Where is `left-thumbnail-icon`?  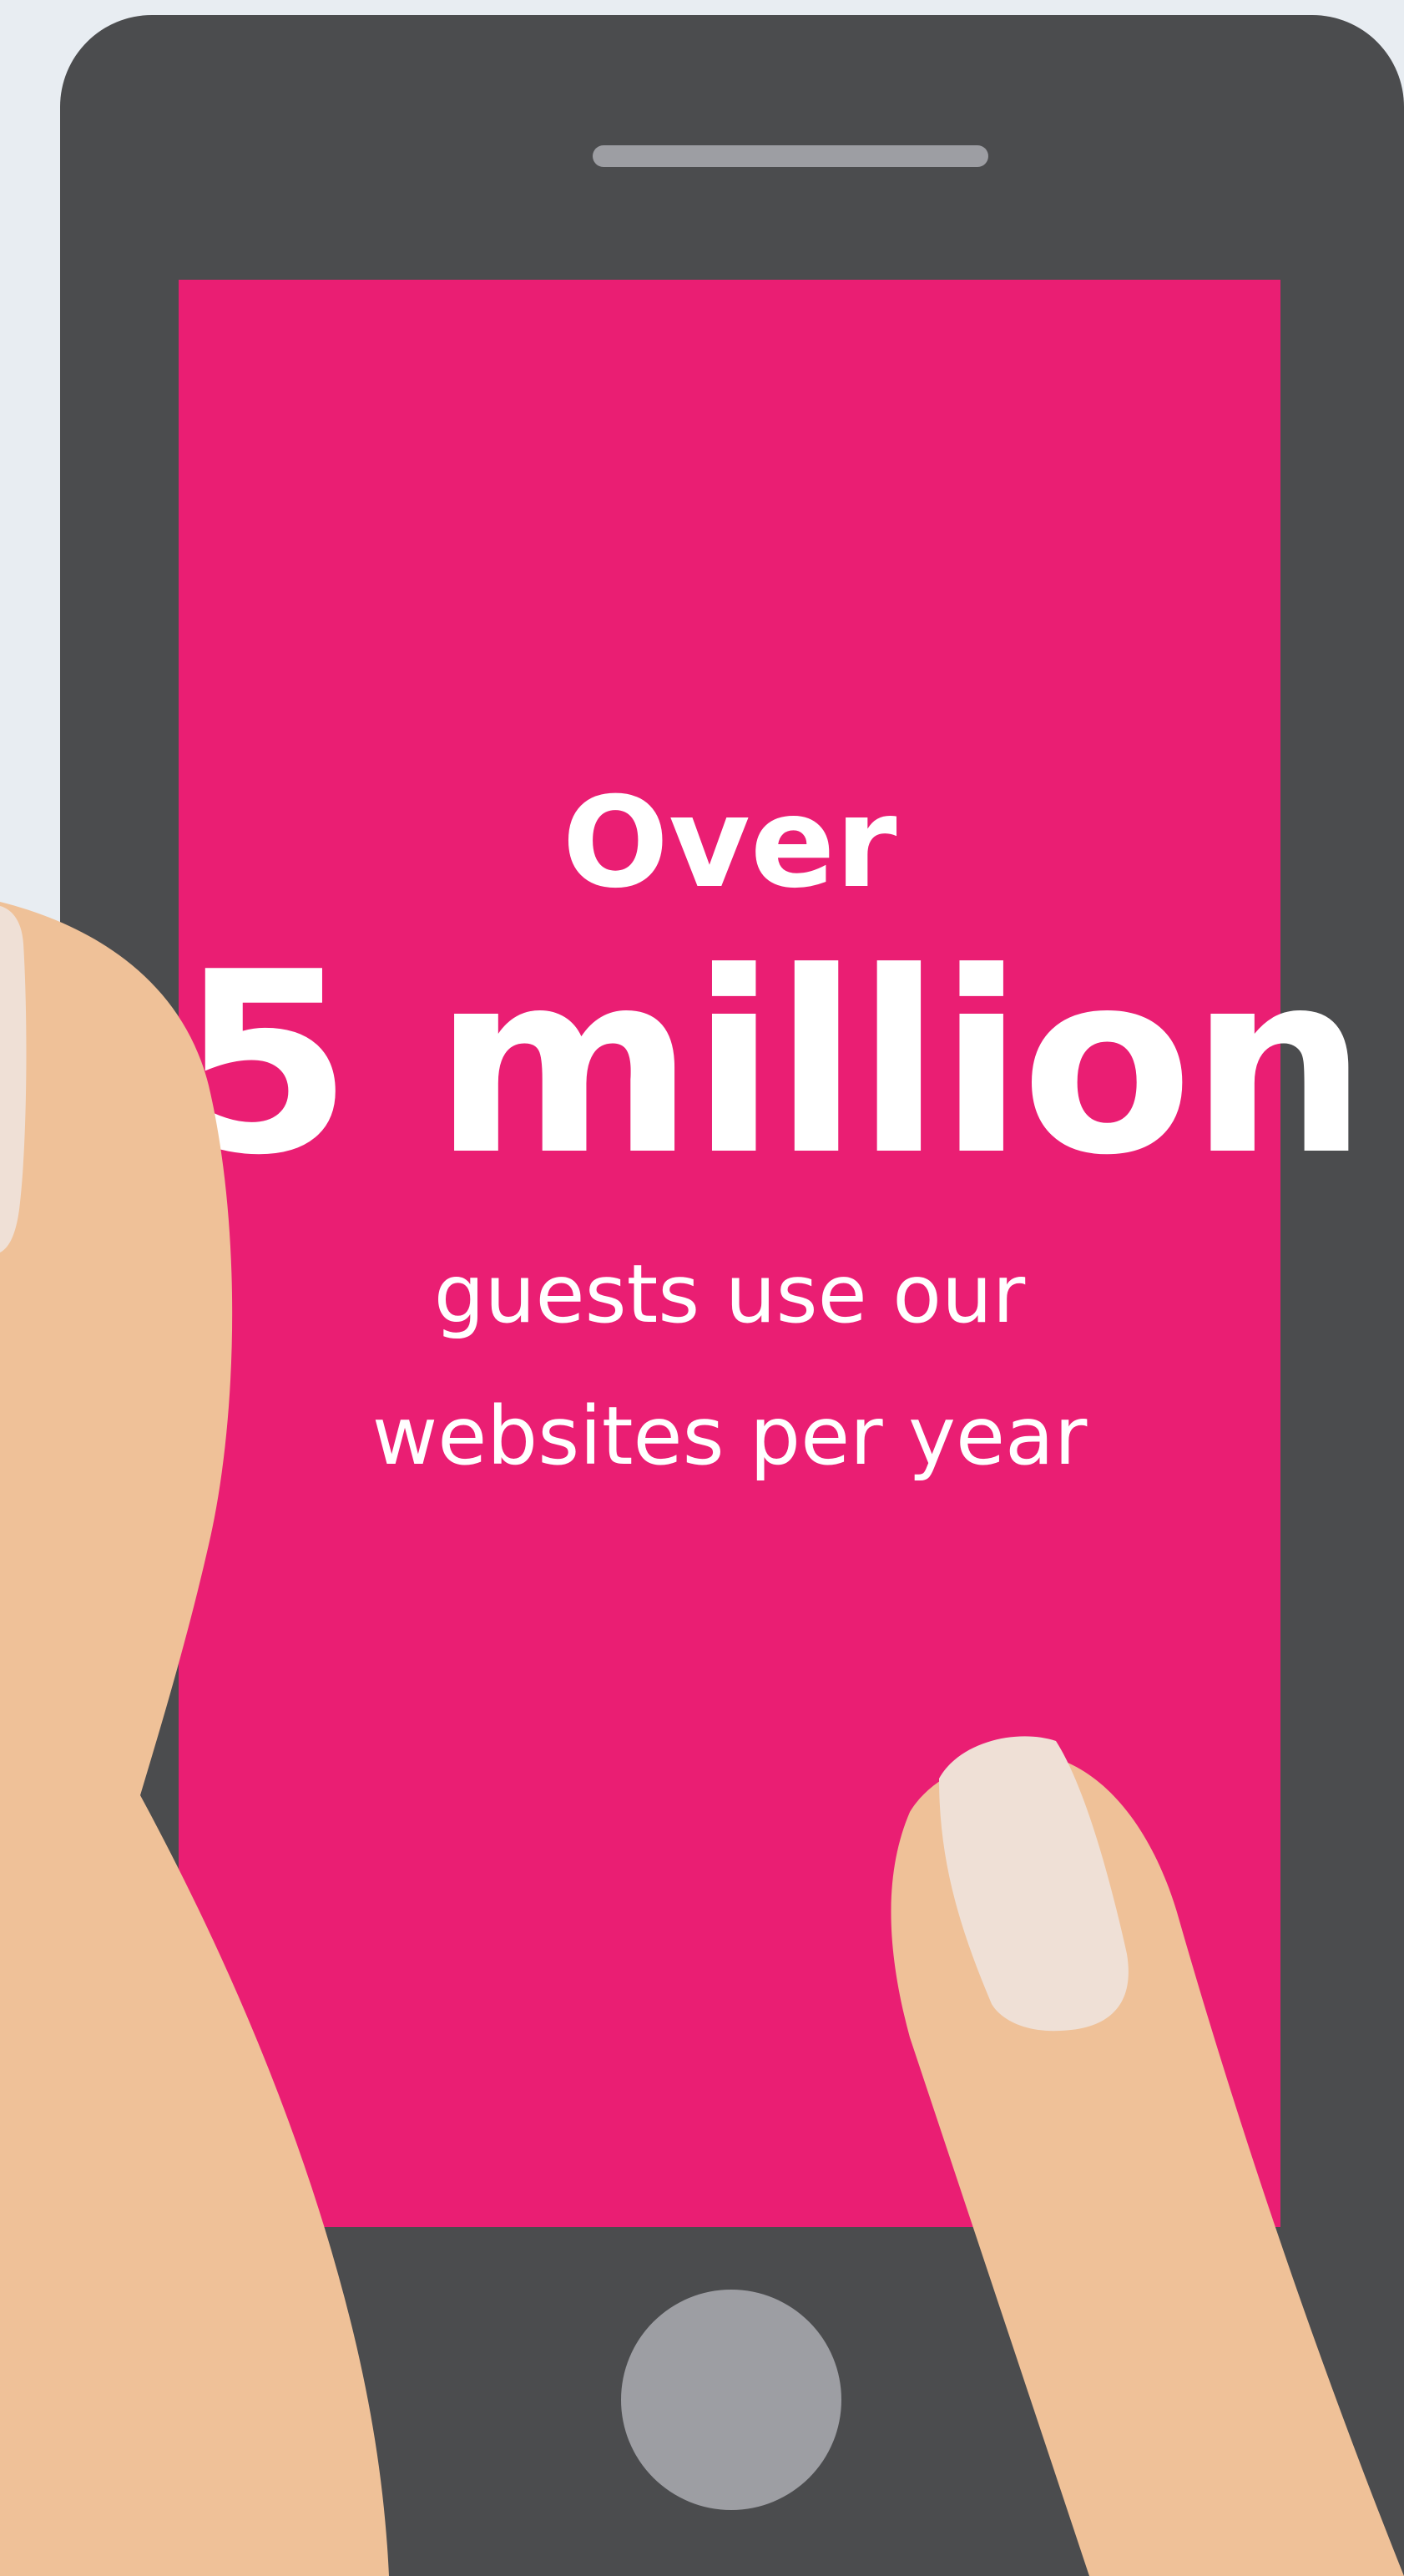
left-thumbnail-icon is located at coordinates (13, 1079).